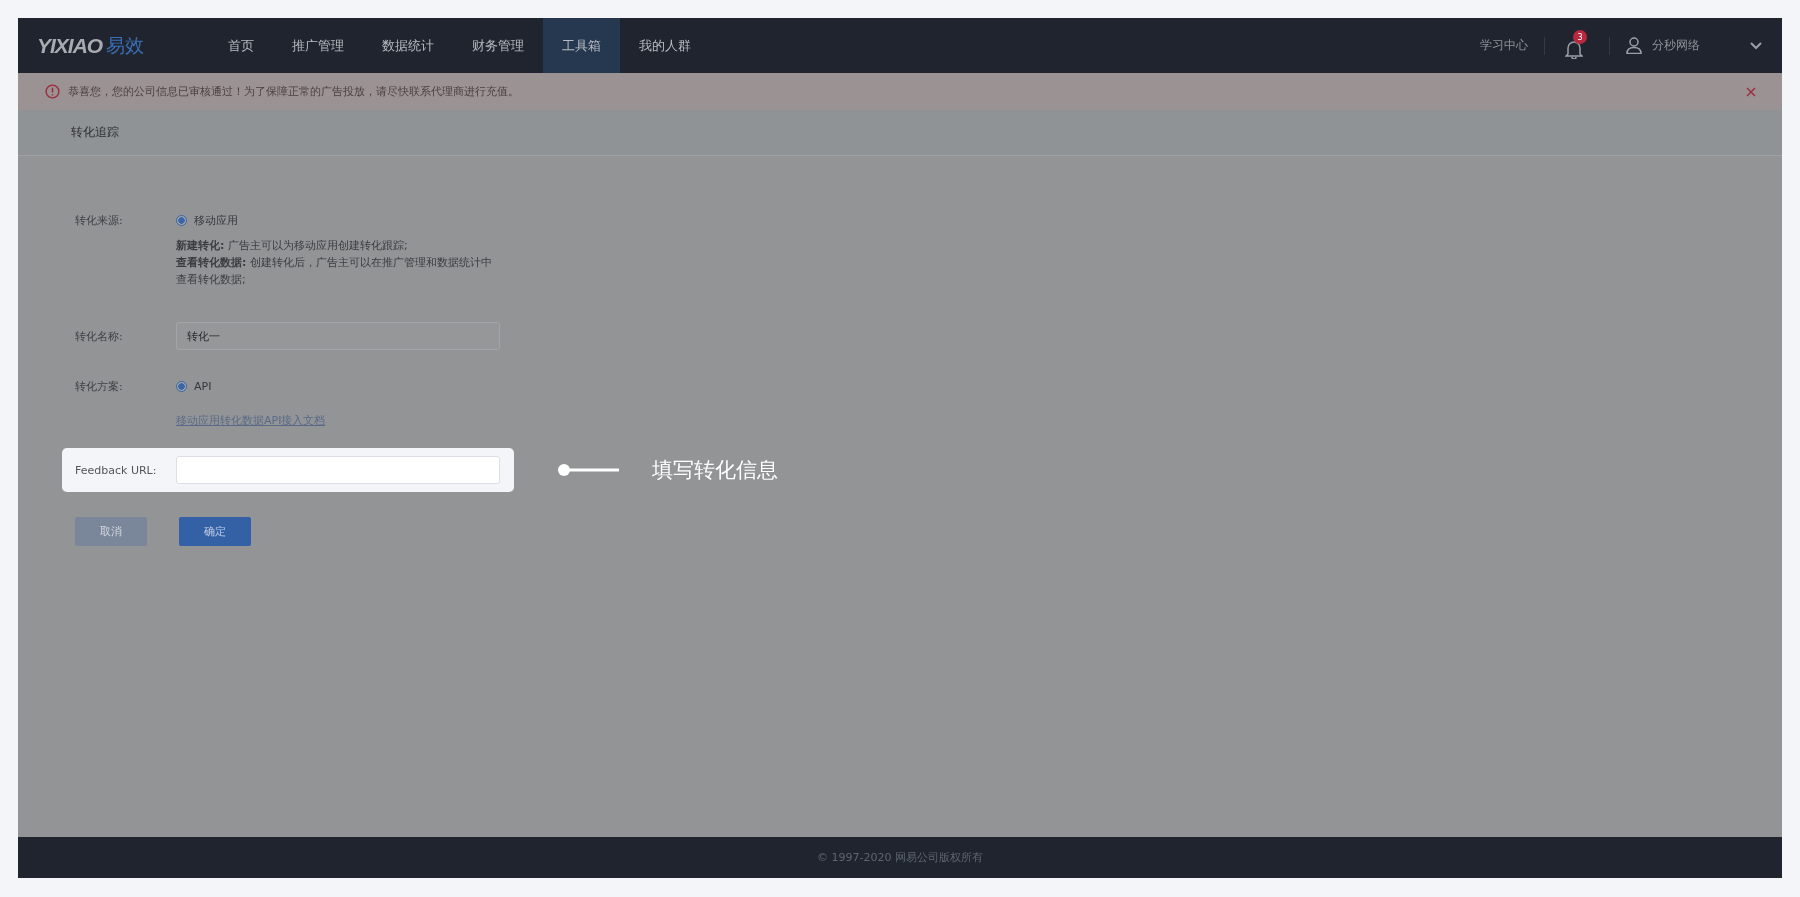 The width and height of the screenshot is (1800, 897). What do you see at coordinates (70, 45) in the screenshot?
I see `logo-wordmark: YIXIAO` at bounding box center [70, 45].